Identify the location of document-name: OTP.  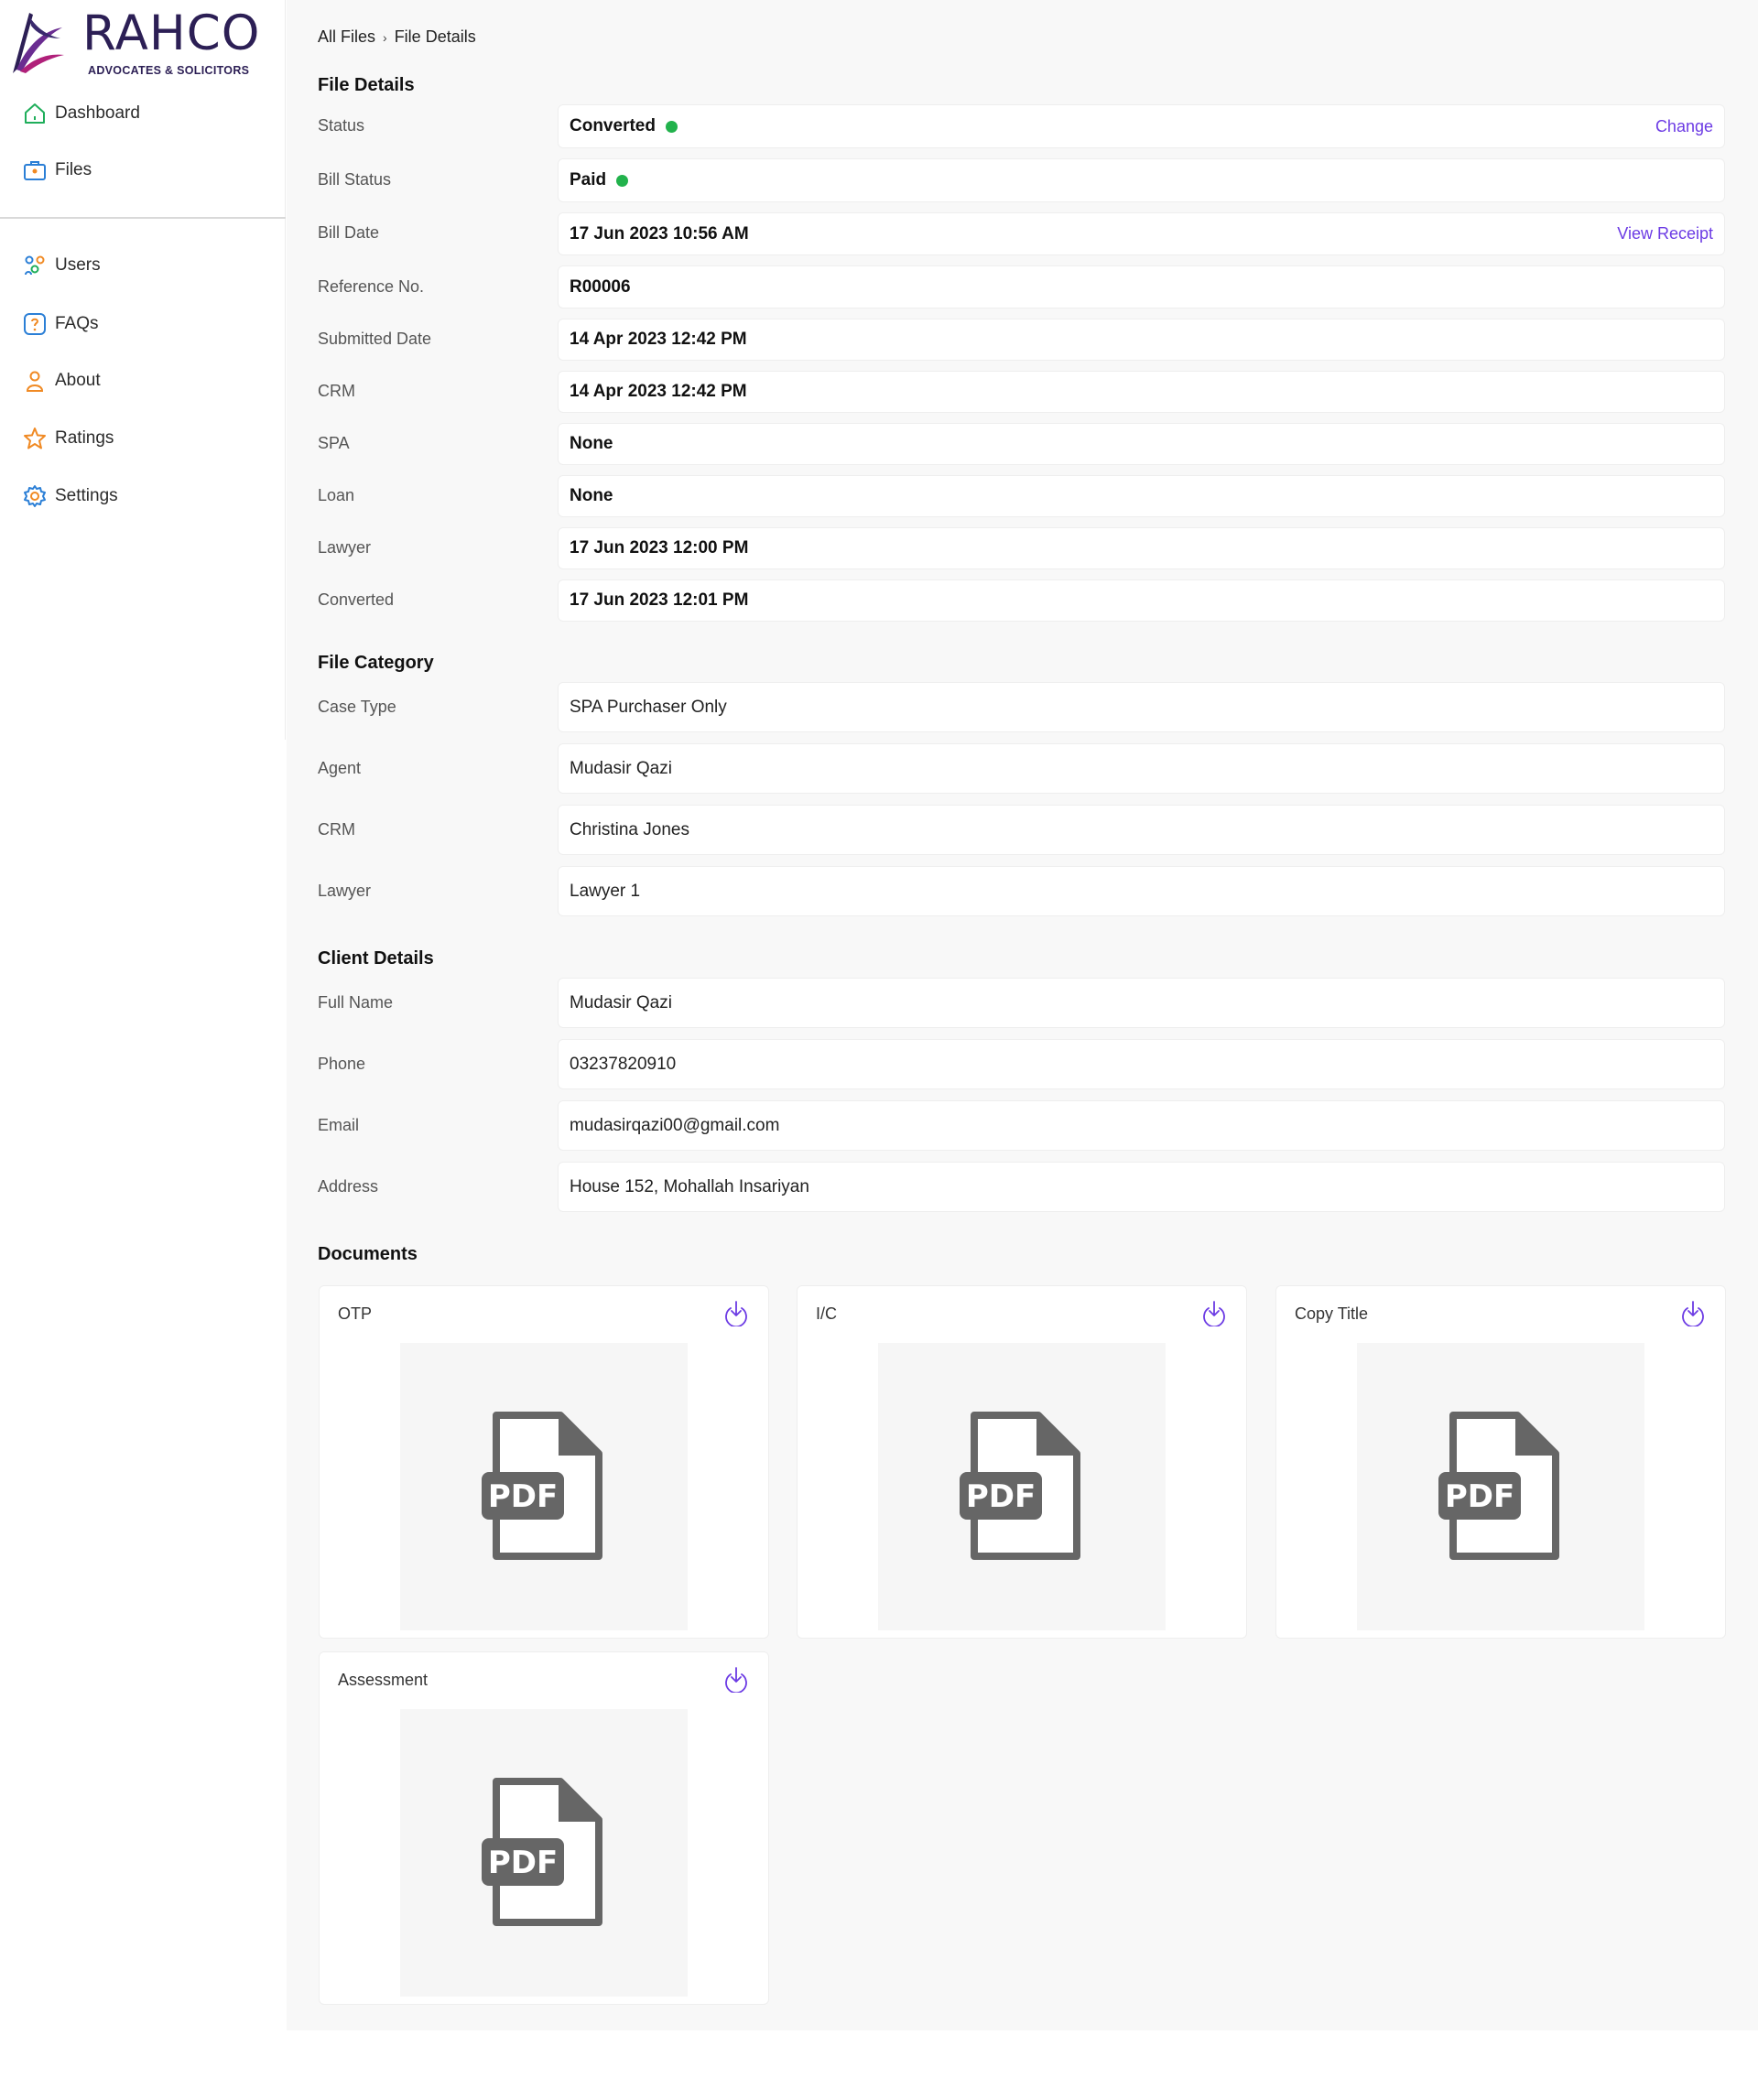
(355, 1313).